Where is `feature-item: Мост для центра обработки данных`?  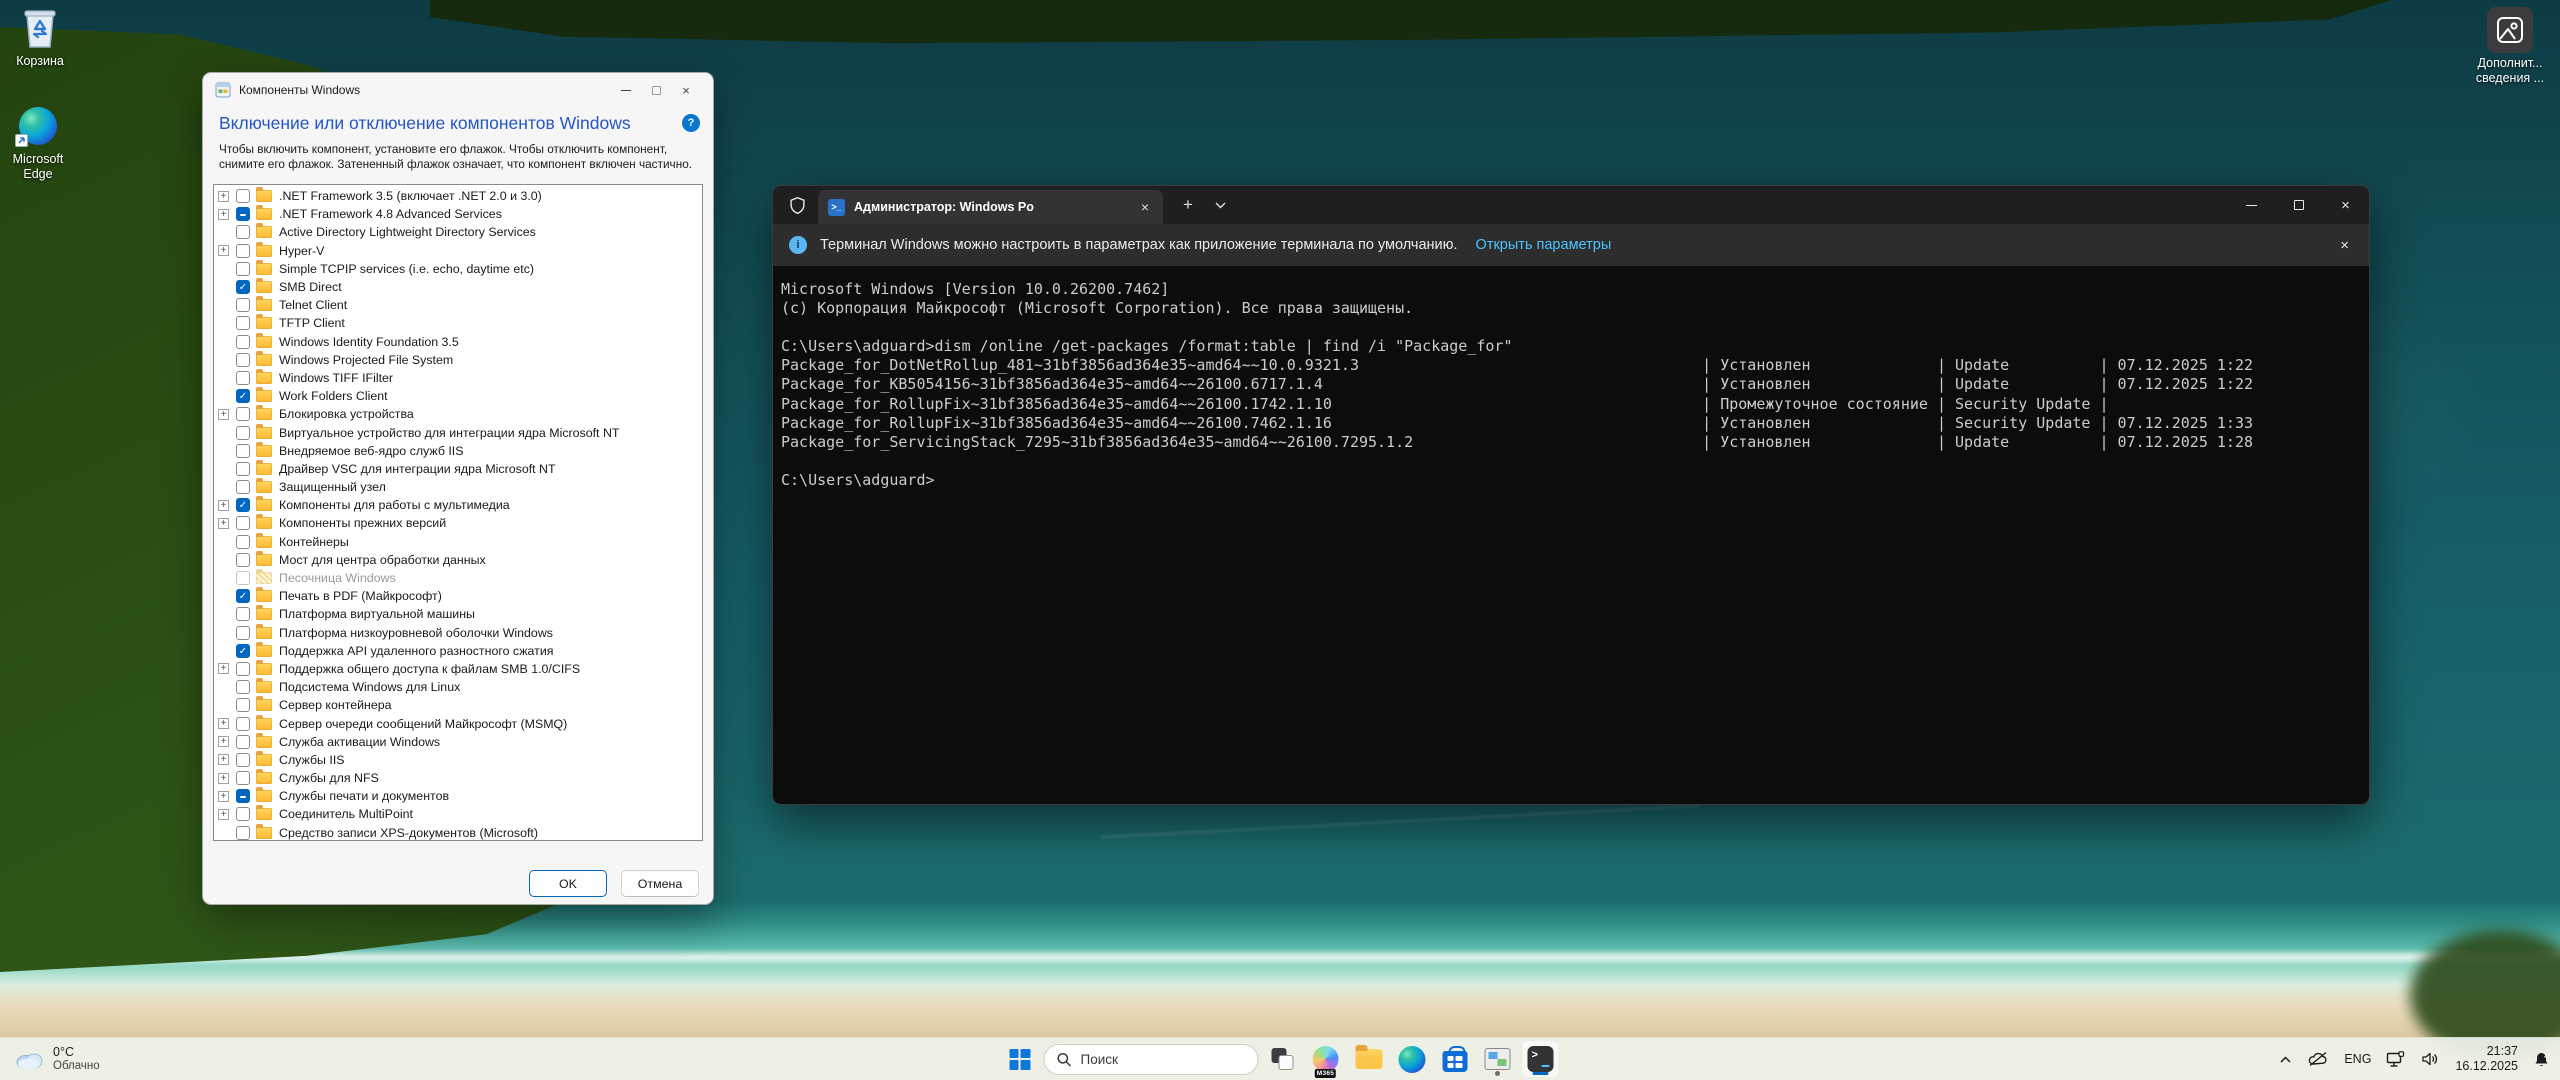
feature-item: Мост для центра обработки данных is located at coordinates (458, 559).